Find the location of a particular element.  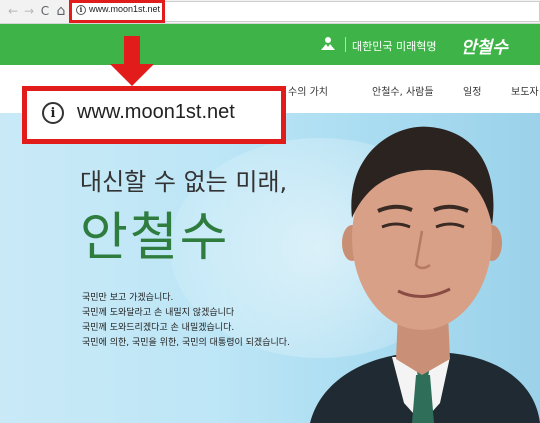

hero-promise-2: 국민께 도와달라고 손 내밀지 않겠습니다 is located at coordinates (158, 313).